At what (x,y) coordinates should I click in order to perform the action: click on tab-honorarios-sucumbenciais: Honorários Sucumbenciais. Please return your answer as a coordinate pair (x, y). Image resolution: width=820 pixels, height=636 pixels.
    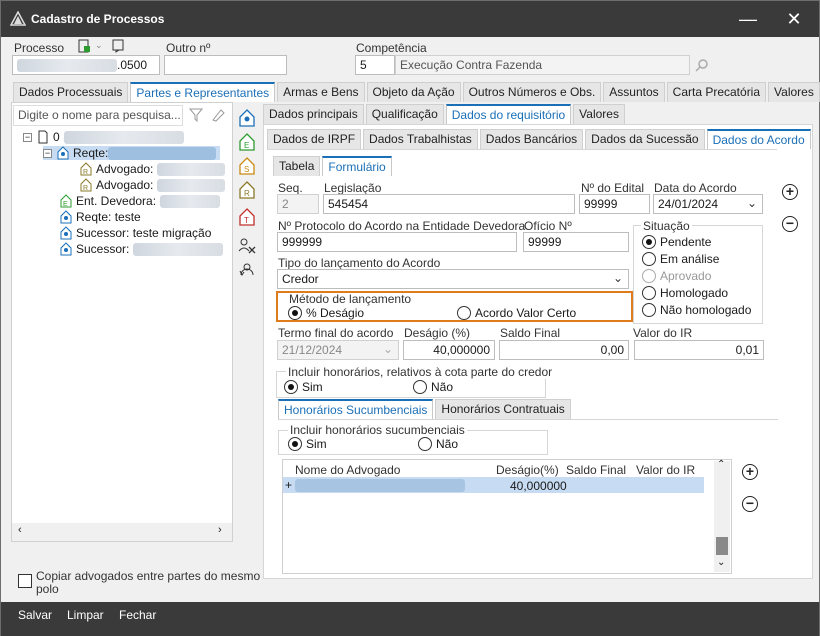
    Looking at the image, I should click on (356, 409).